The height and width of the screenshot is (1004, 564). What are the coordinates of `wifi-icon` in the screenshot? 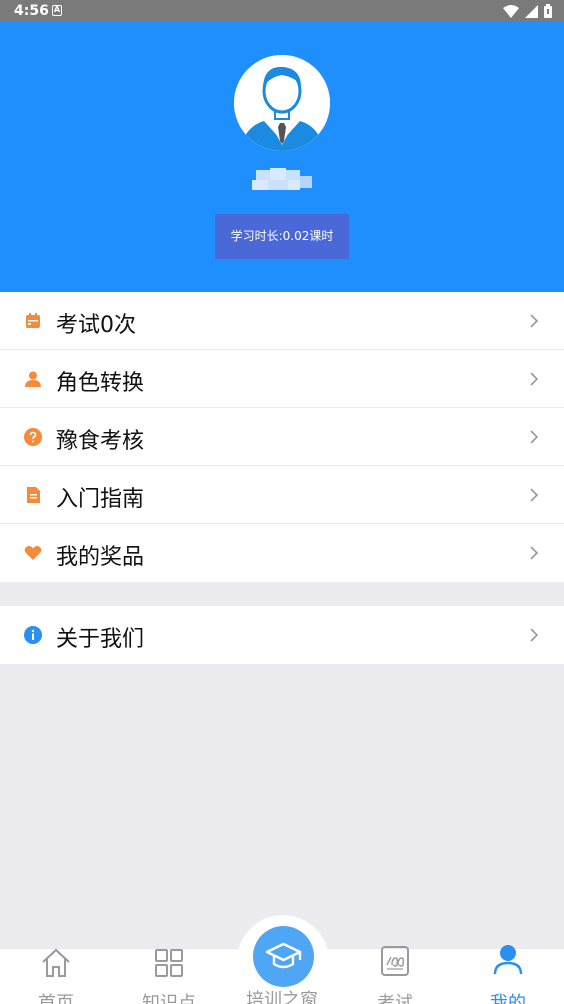 It's located at (511, 11).